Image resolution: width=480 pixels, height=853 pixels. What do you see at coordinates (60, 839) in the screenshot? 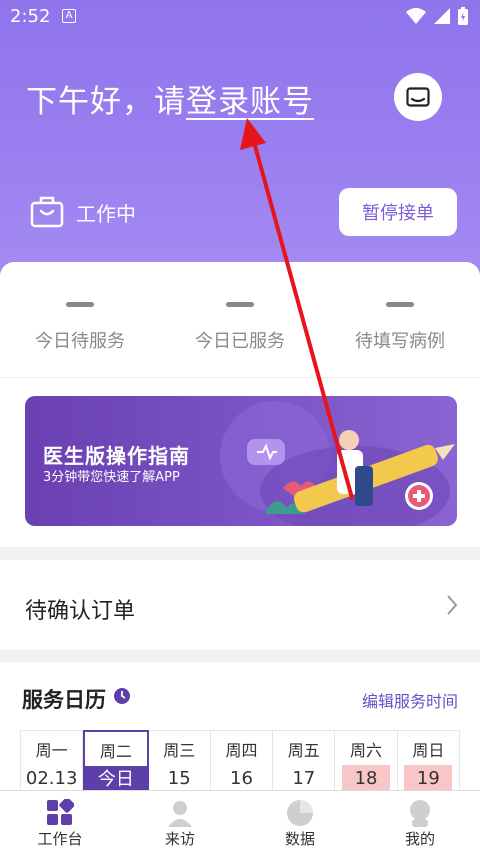
I see `tab-label: 工作台` at bounding box center [60, 839].